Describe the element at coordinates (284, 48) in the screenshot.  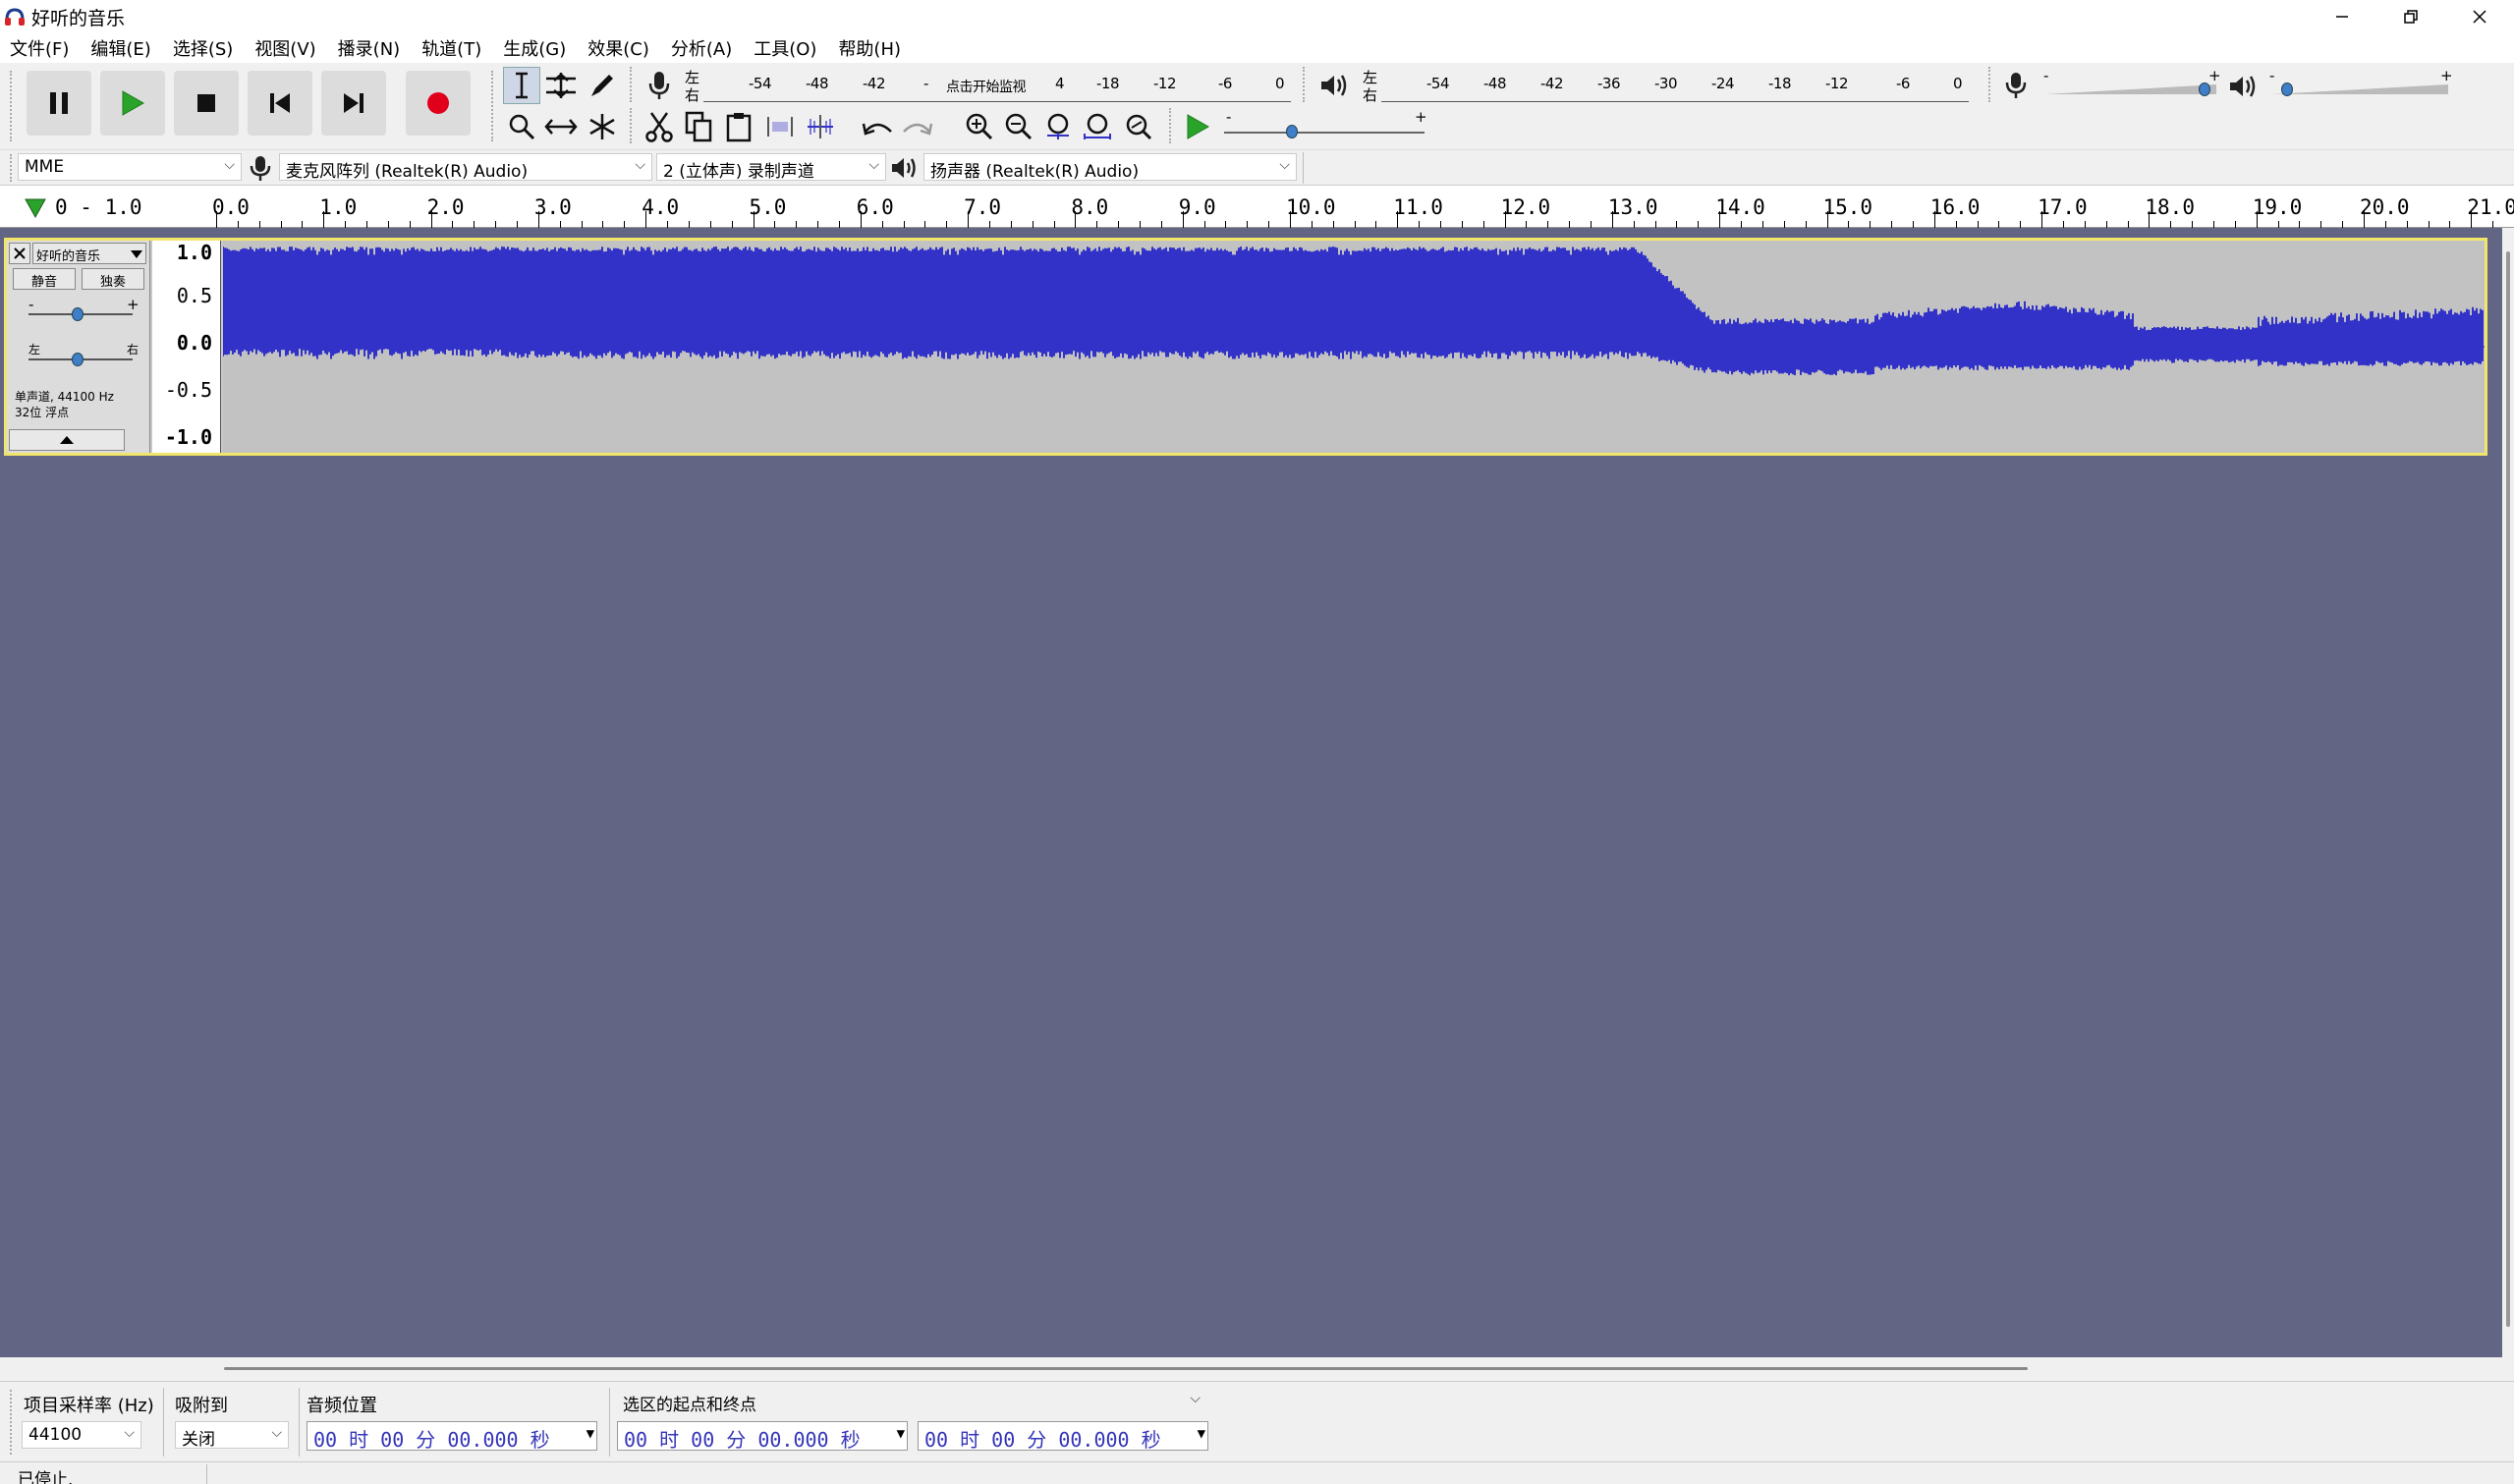
I see `menu-view: 视图(V)` at that location.